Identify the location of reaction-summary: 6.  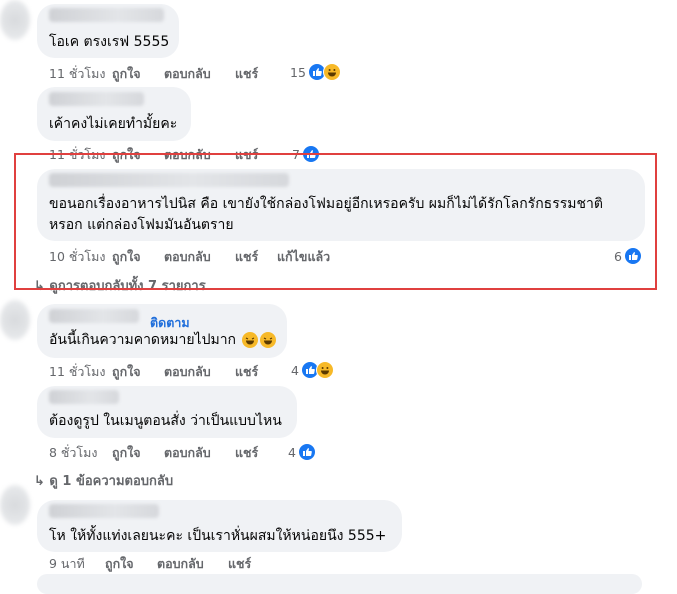
(628, 256).